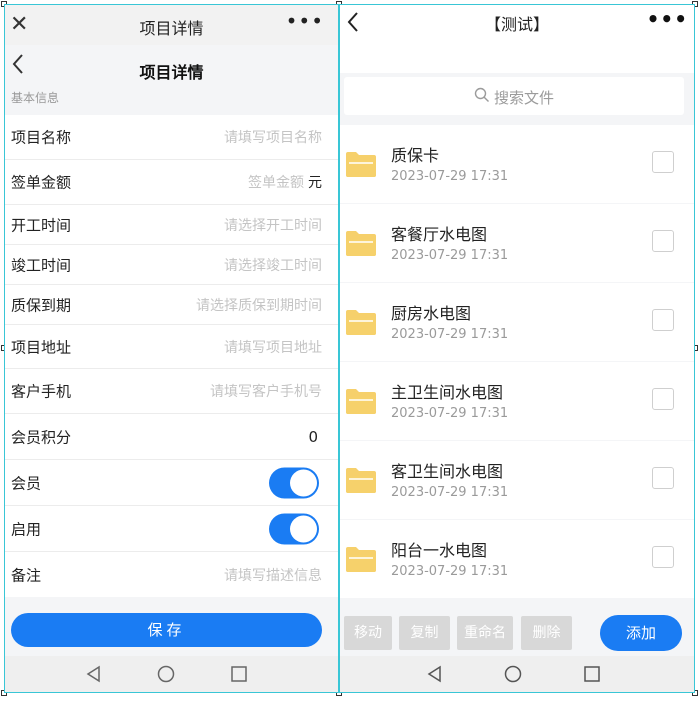 This screenshot has height=701, width=699. Describe the element at coordinates (431, 313) in the screenshot. I see `file-name: 厨房水电图` at that location.